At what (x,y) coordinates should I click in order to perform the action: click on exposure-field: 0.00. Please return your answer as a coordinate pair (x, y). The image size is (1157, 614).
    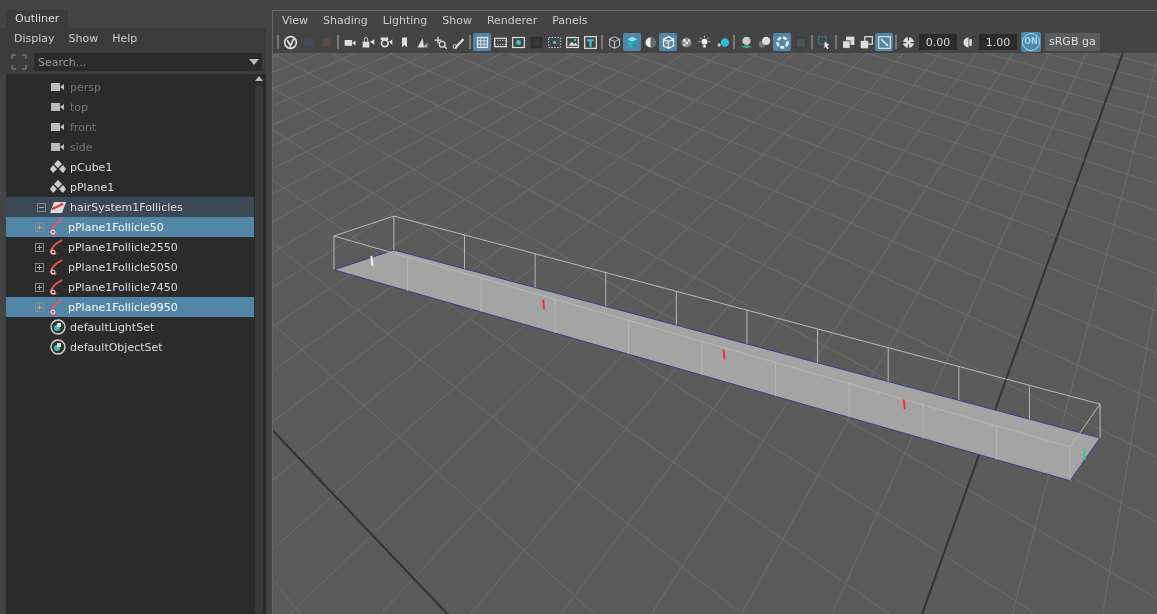
    Looking at the image, I should click on (938, 42).